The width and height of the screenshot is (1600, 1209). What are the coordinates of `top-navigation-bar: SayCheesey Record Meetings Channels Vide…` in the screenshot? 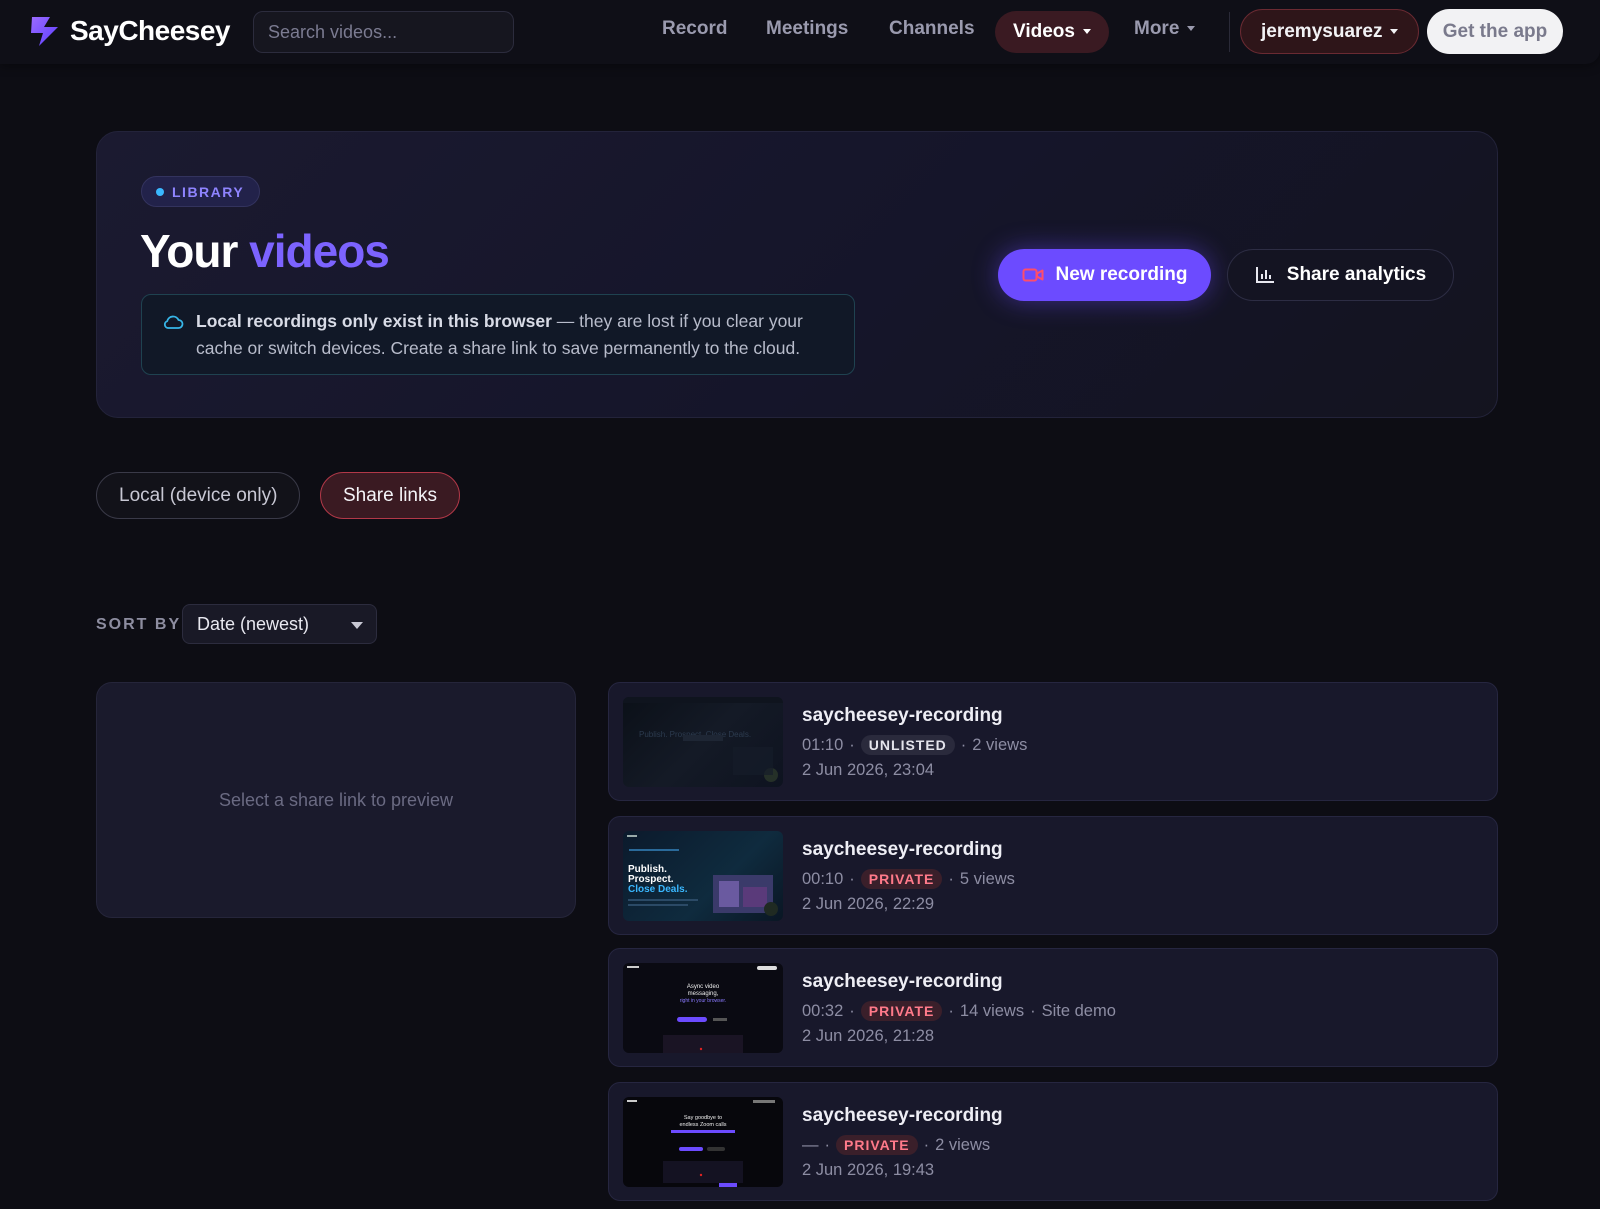 It's located at (800, 32).